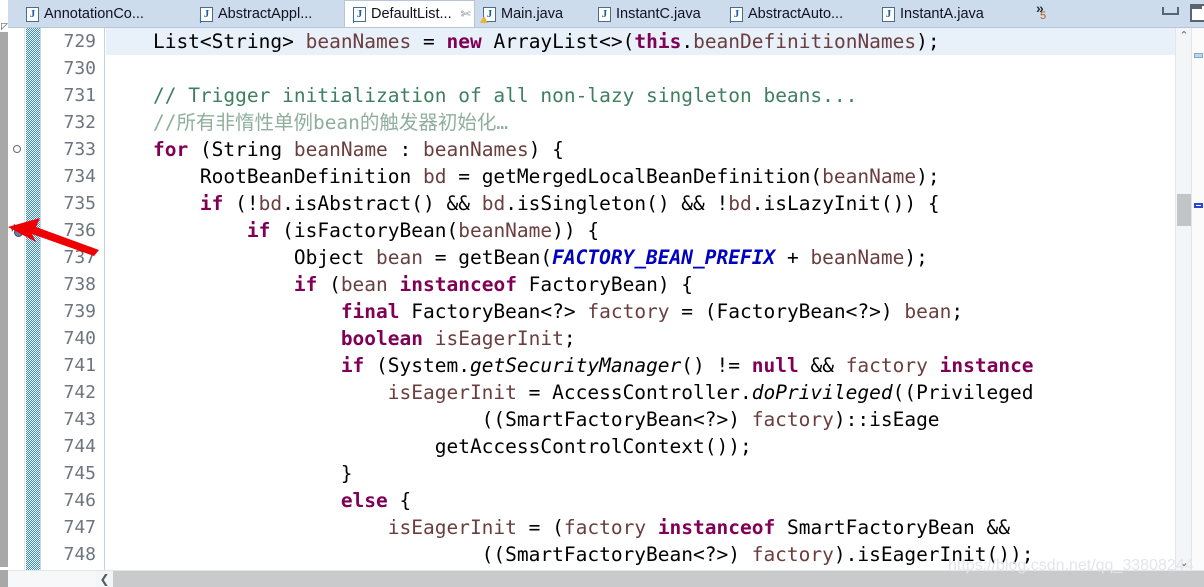 This screenshot has height=587, width=1204. Describe the element at coordinates (532, 14) in the screenshot. I see `editor-tab-3: Main.java` at that location.